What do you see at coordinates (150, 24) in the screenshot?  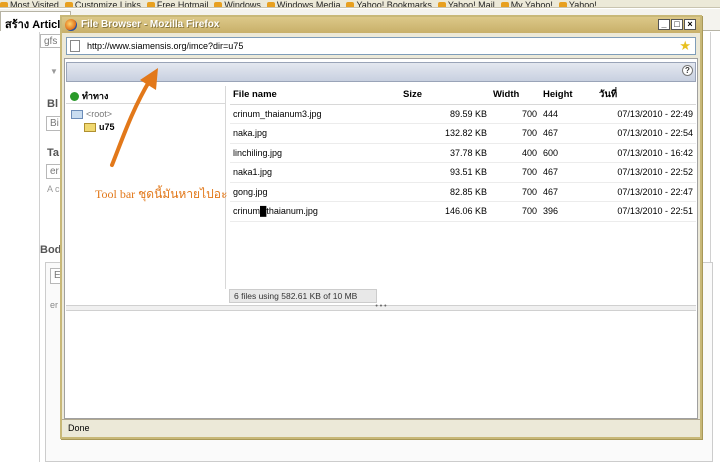 I see `window-title: File Browser - Mozilla Firefox` at bounding box center [150, 24].